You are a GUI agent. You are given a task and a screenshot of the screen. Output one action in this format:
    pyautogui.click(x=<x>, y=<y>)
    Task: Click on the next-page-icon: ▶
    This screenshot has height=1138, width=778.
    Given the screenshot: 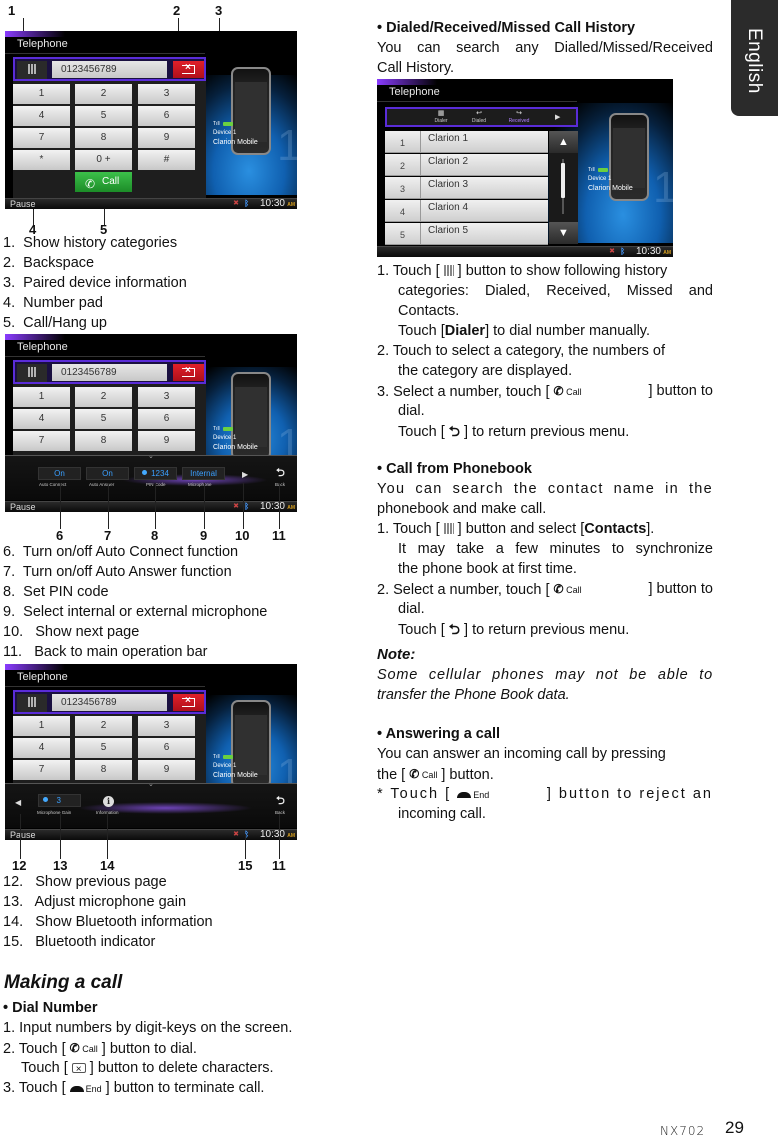 What is the action you would take?
    pyautogui.click(x=245, y=474)
    